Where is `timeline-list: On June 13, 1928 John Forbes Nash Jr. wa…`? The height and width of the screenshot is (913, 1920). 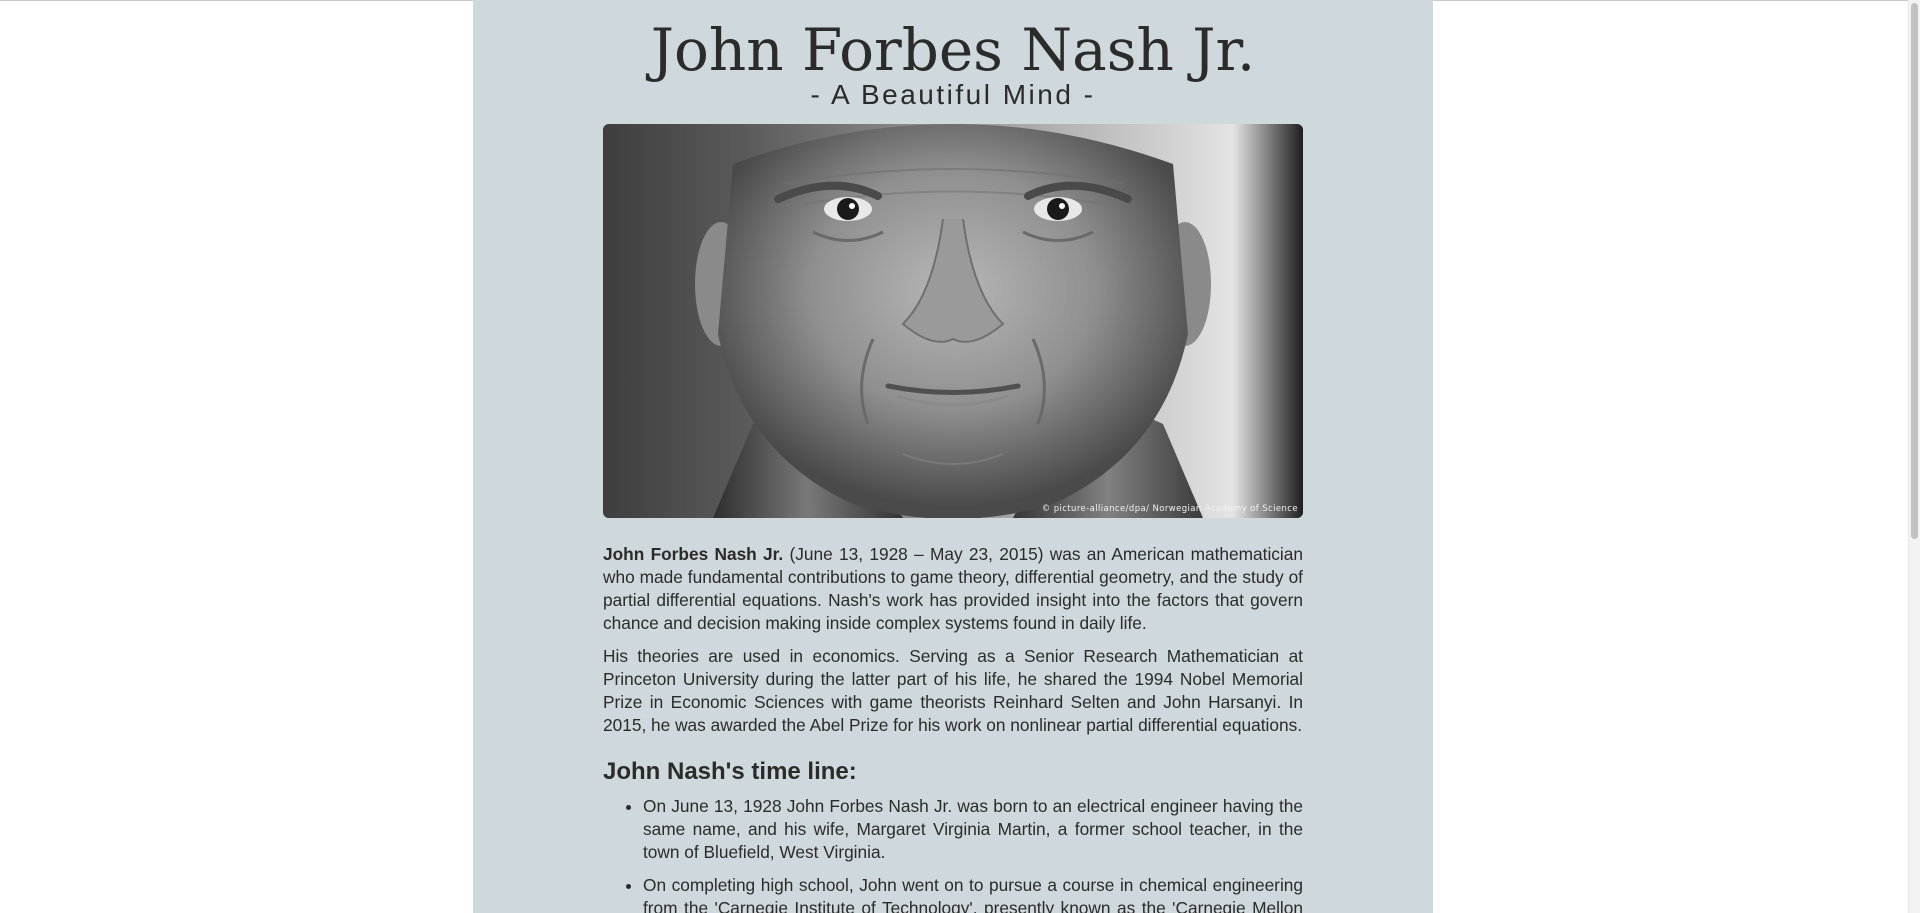
timeline-list: On June 13, 1928 John Forbes Nash Jr. wa… is located at coordinates (953, 854).